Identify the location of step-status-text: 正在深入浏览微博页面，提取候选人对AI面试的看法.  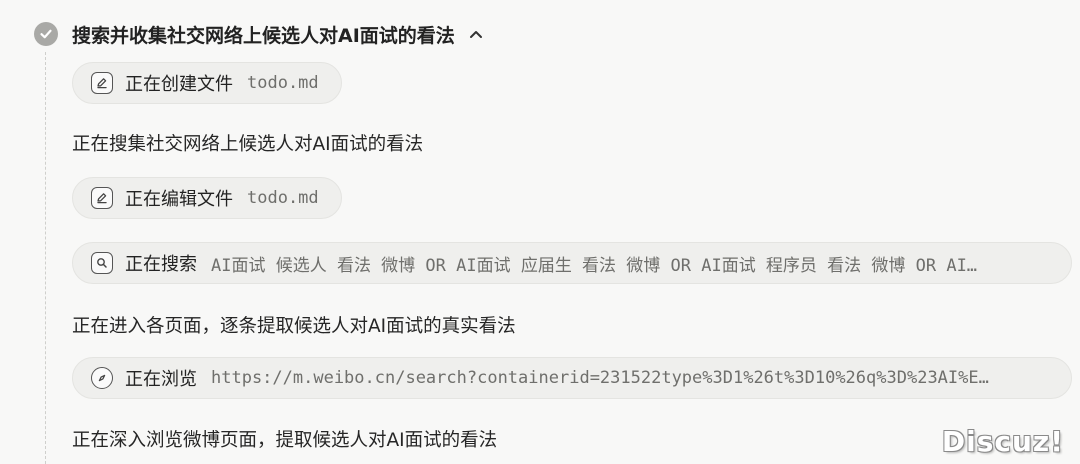
(285, 440).